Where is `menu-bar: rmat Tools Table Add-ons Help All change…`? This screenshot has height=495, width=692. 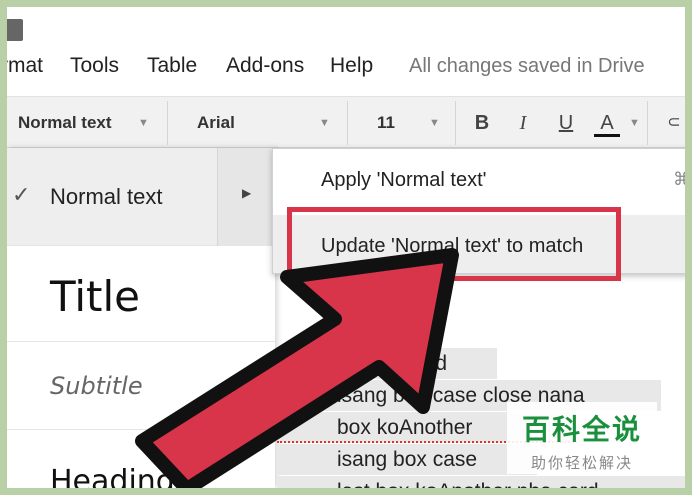 menu-bar: rmat Tools Table Add-ons Help All change… is located at coordinates (346, 67).